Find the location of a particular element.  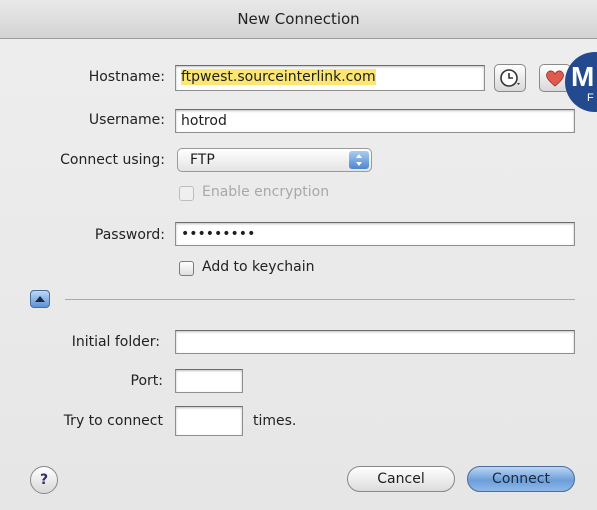

username-label: Username: is located at coordinates (126, 120).